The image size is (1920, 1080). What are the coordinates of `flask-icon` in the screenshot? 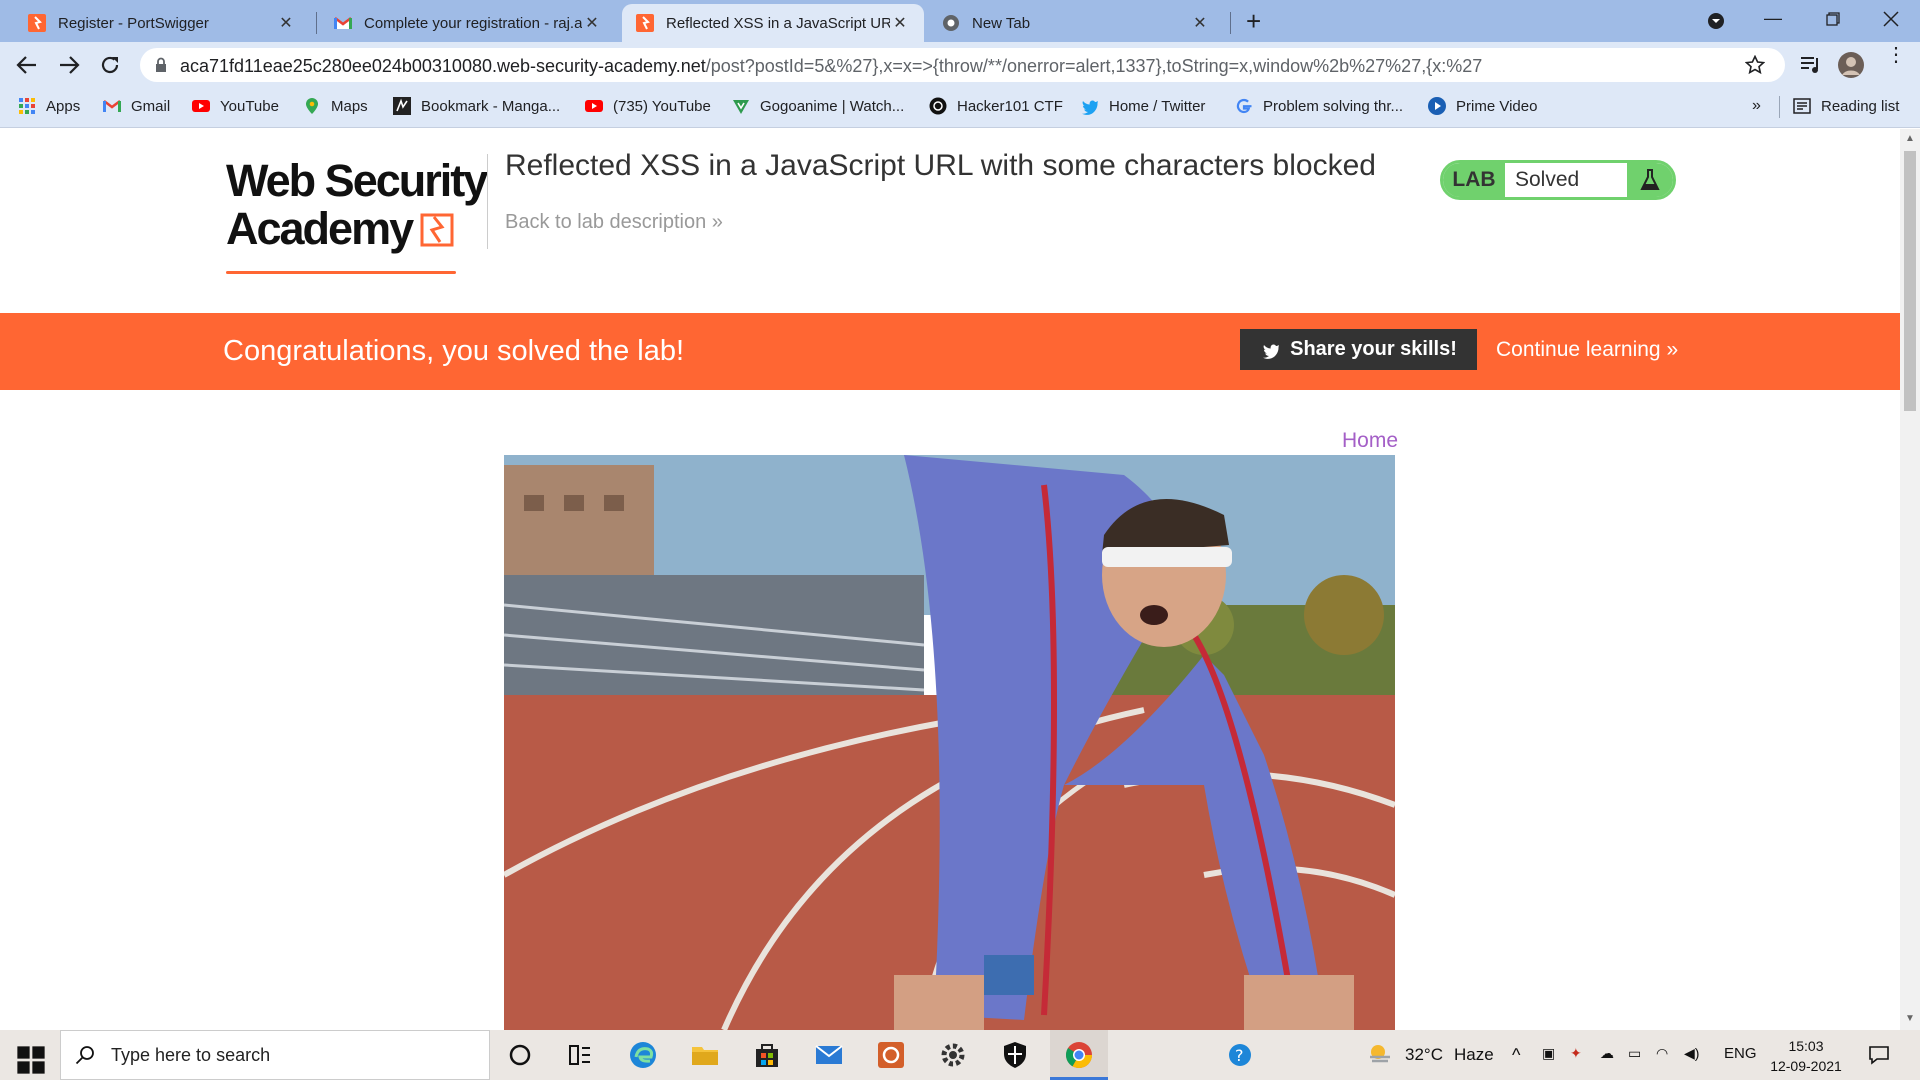 It's located at (1650, 180).